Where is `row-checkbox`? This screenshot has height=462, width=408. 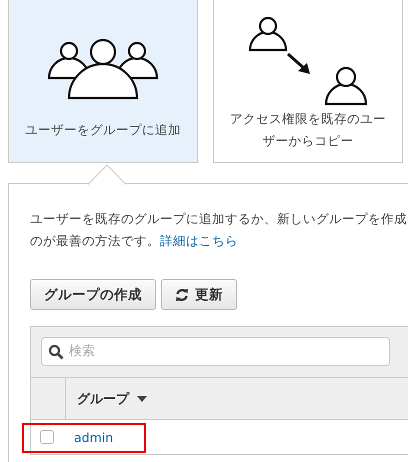
row-checkbox is located at coordinates (47, 437).